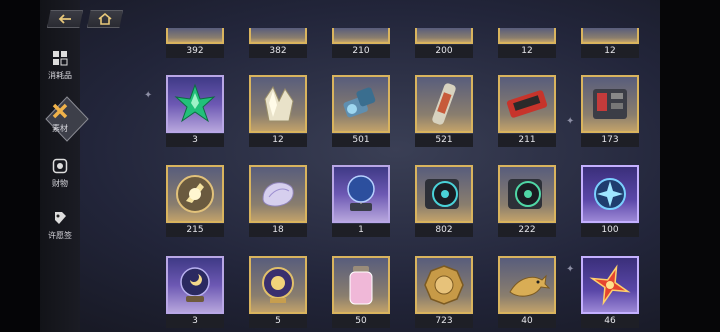 The height and width of the screenshot is (332, 720). I want to click on item-count: 200, so click(444, 51).